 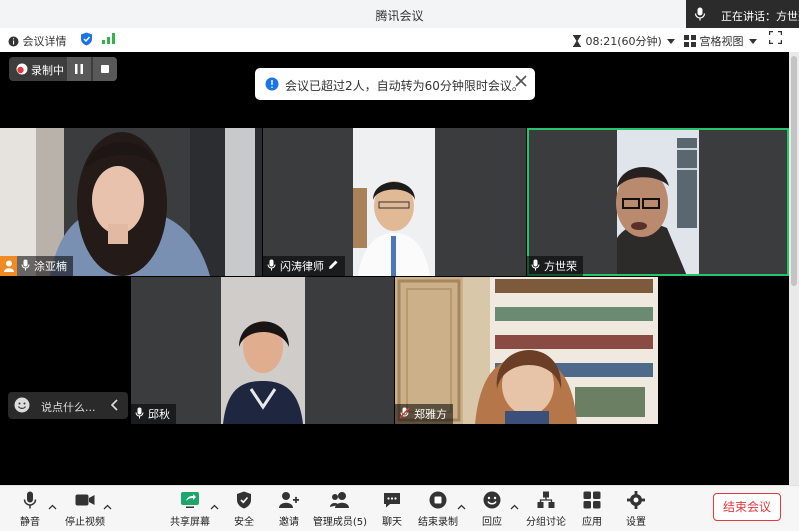 I want to click on pause-recording-button, so click(x=79, y=69).